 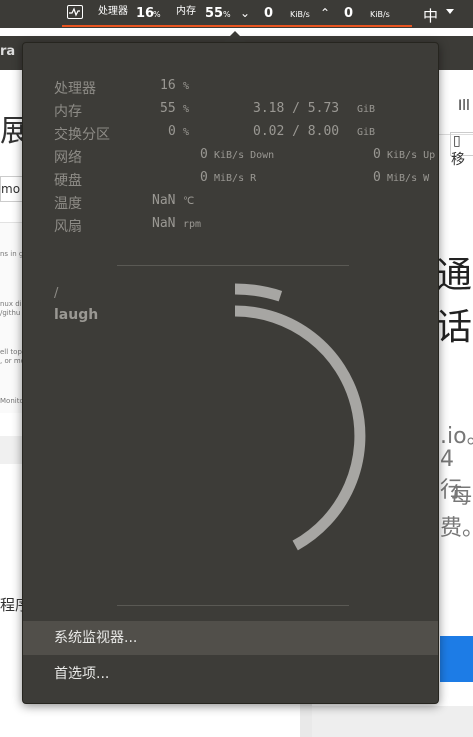 What do you see at coordinates (157, 14) in the screenshot?
I see `cpu-panel-unit: %` at bounding box center [157, 14].